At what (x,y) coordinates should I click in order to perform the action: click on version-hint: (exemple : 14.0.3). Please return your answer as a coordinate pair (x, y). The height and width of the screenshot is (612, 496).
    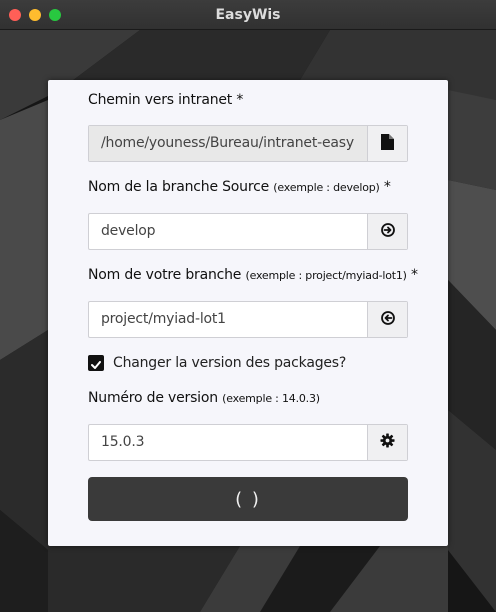
    Looking at the image, I should click on (271, 398).